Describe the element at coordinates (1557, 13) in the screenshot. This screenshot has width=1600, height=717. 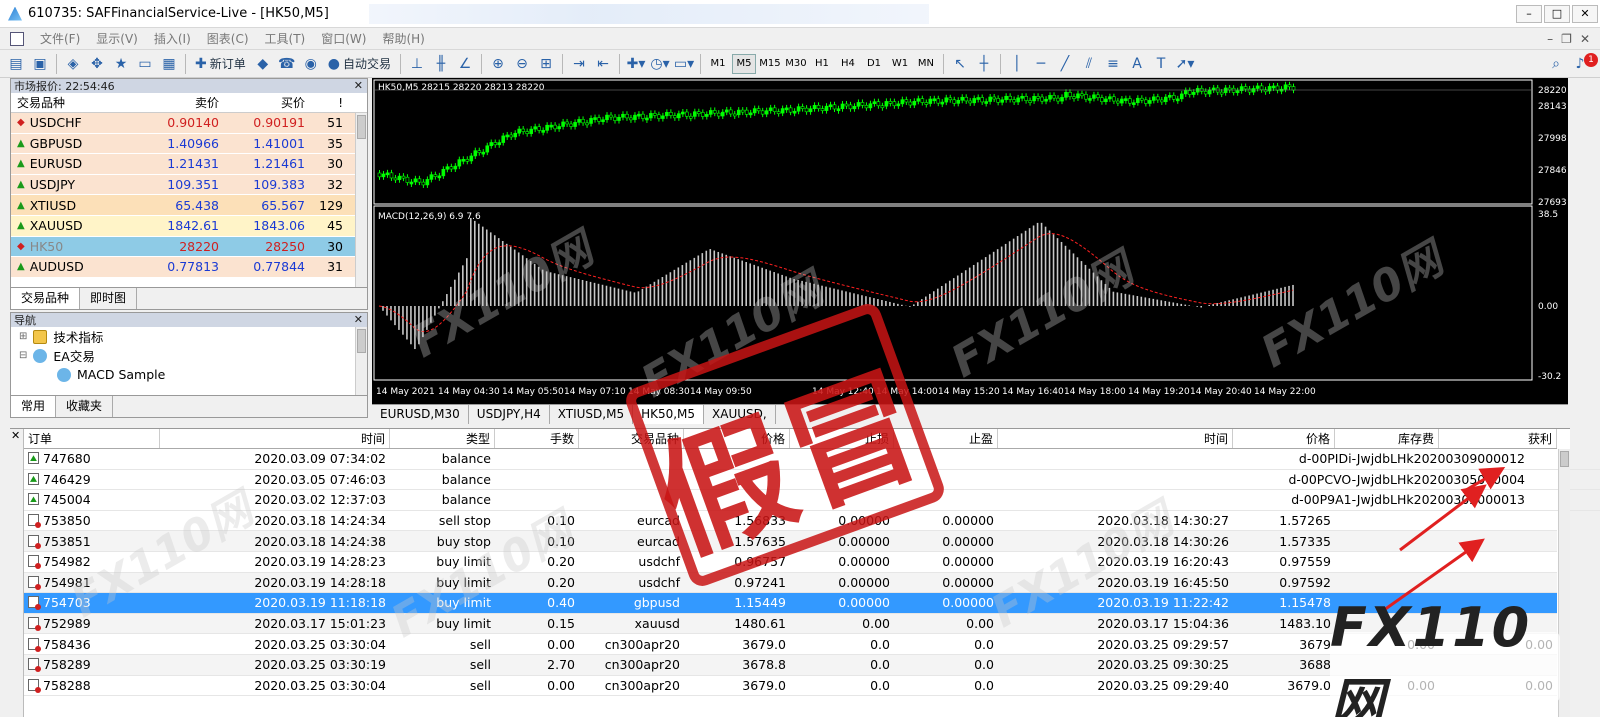
I see `maximize-button: □` at that location.